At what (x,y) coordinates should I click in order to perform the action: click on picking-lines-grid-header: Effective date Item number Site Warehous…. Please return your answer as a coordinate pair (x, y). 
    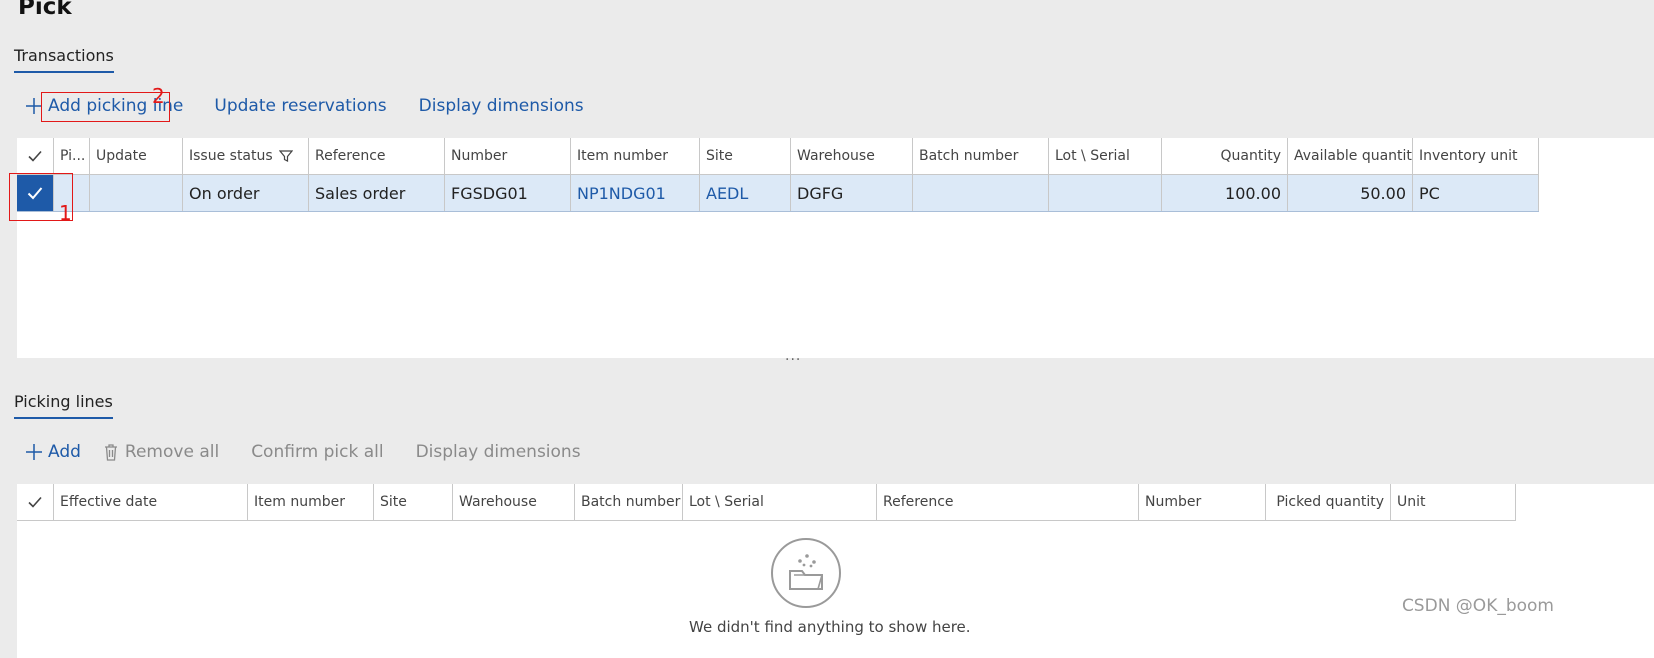
    Looking at the image, I should click on (766, 502).